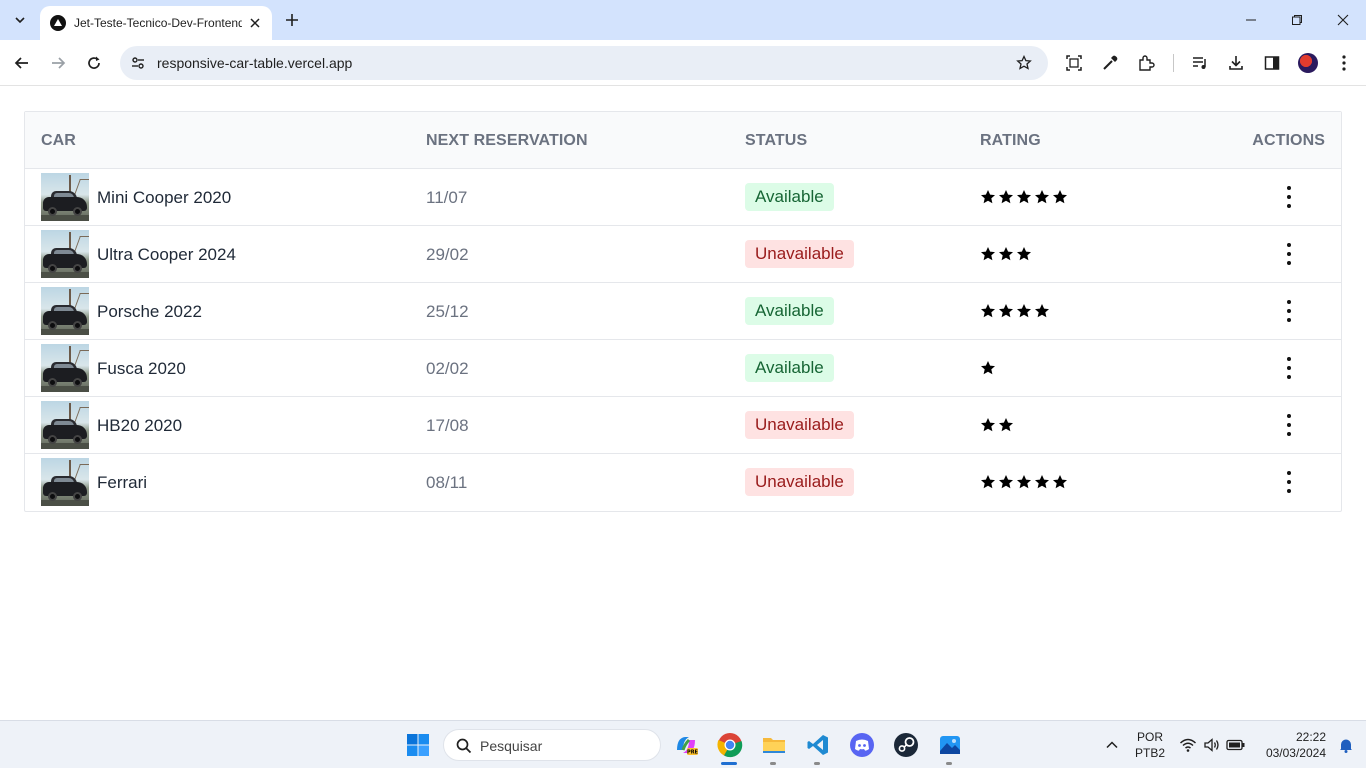 Image resolution: width=1366 pixels, height=768 pixels. I want to click on discord-icon, so click(862, 745).